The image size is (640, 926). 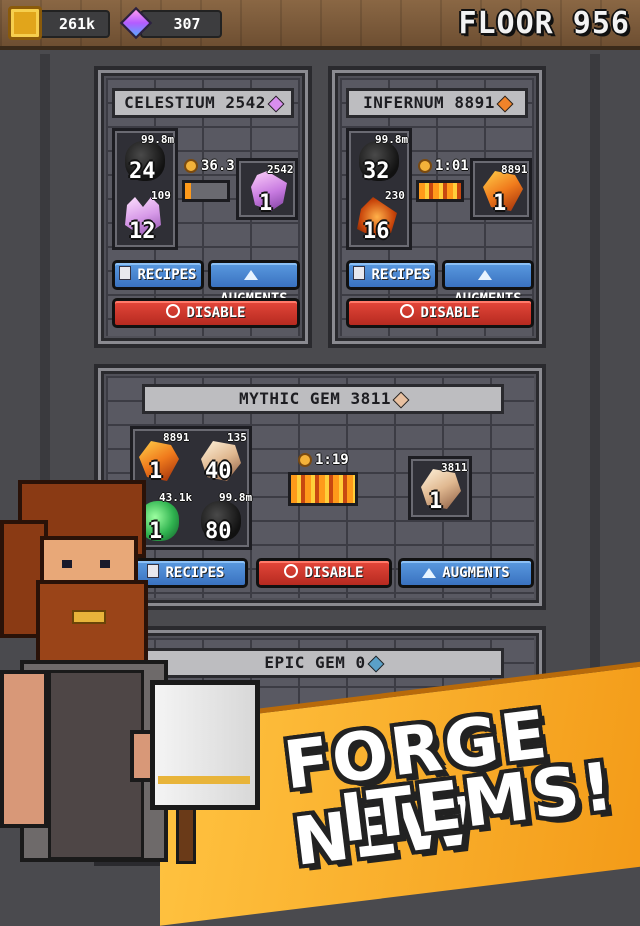 I want to click on celestium-gem-icon, so click(x=276, y=103).